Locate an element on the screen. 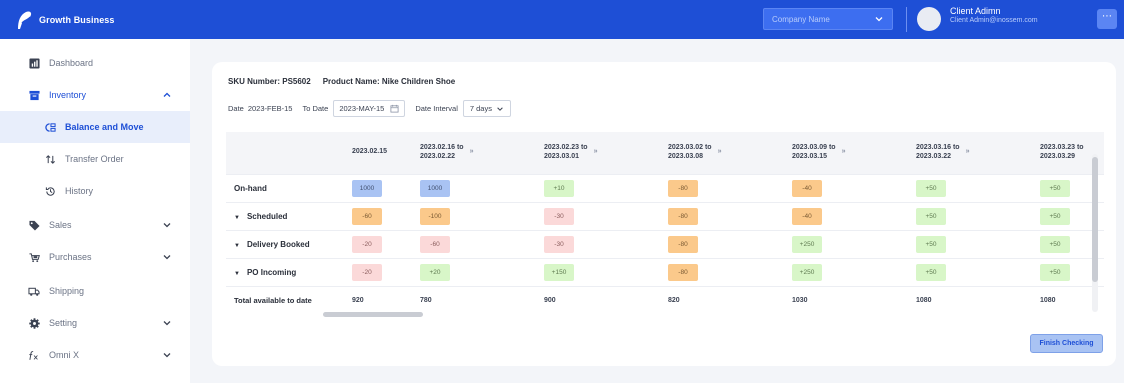  horizontal-scrollbar is located at coordinates (373, 314).